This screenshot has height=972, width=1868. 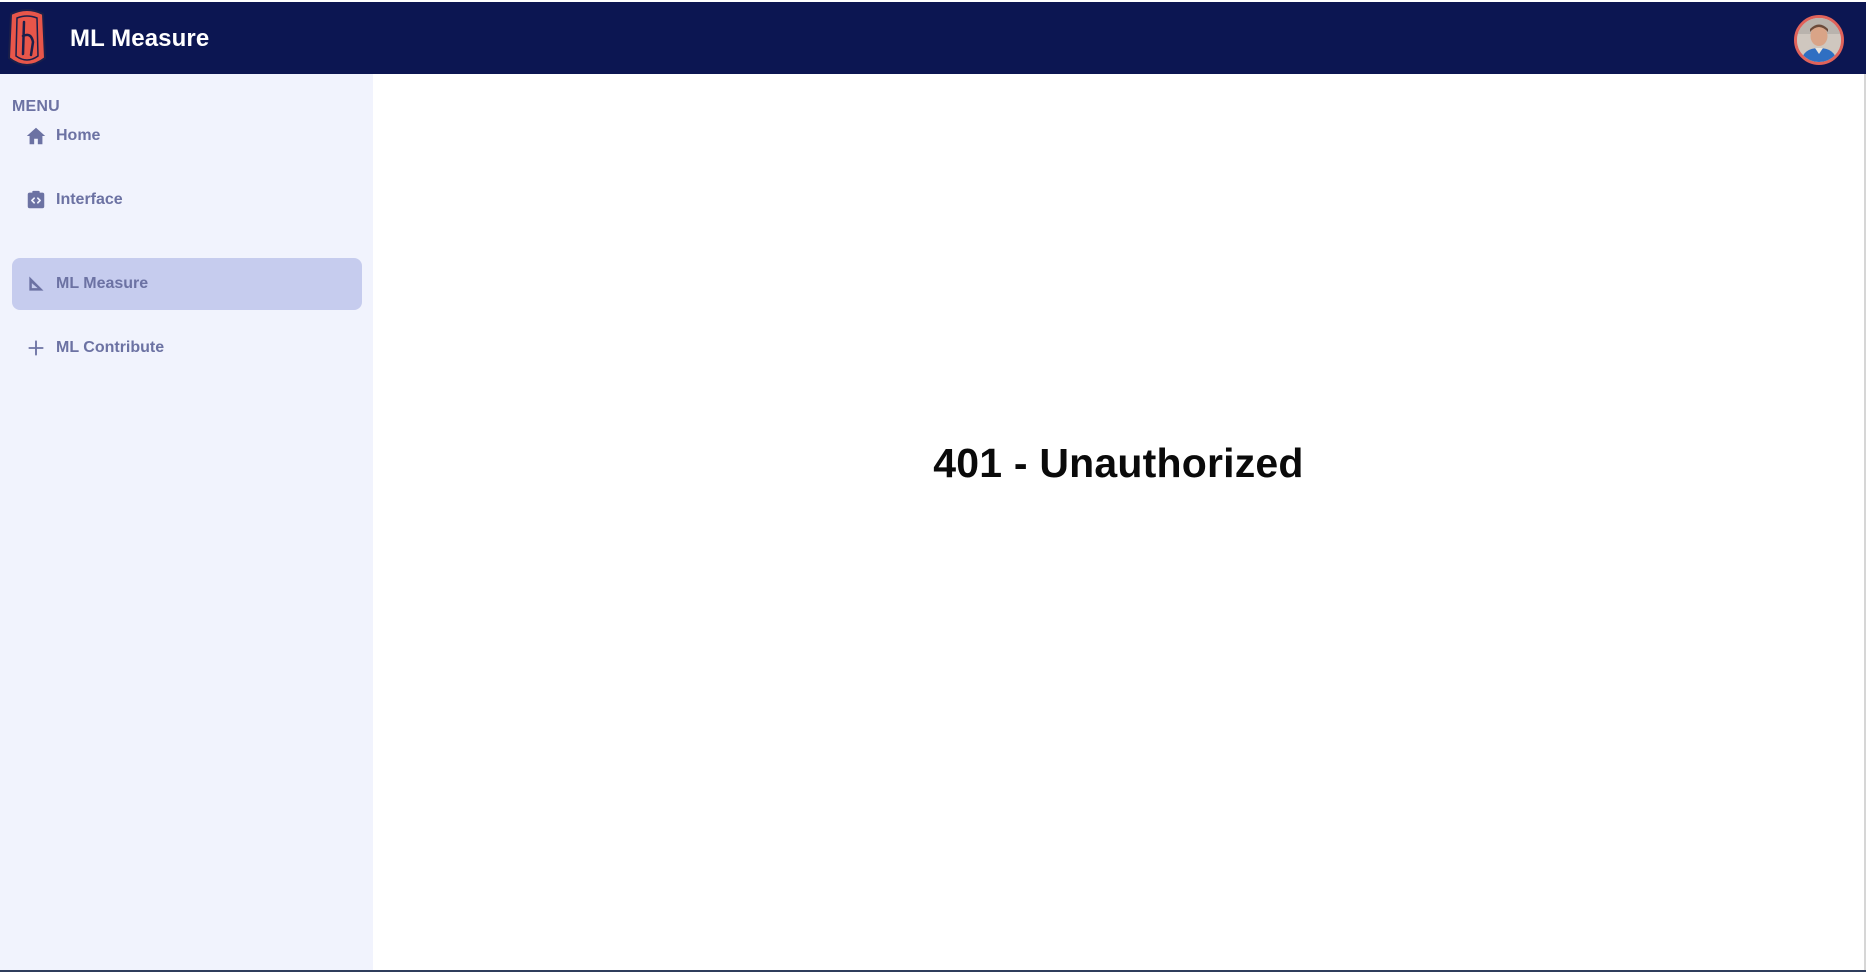 I want to click on home-icon, so click(x=36, y=136).